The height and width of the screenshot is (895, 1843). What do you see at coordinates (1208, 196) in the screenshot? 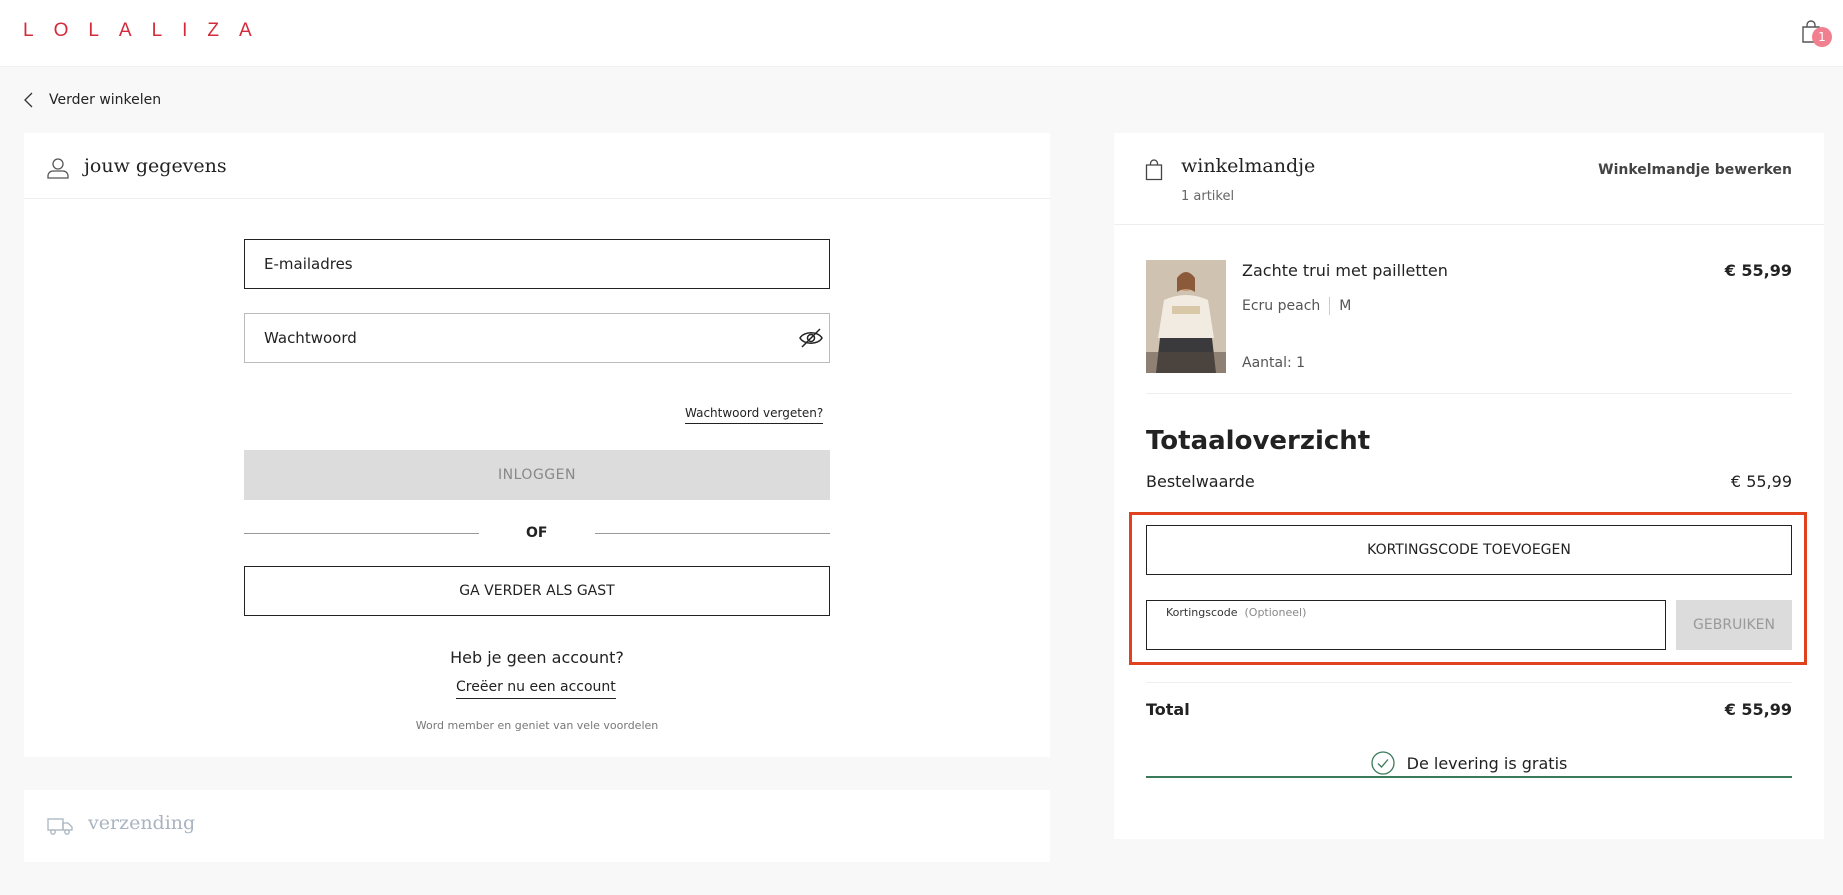
I see `cart-item-count: 1 artikel` at bounding box center [1208, 196].